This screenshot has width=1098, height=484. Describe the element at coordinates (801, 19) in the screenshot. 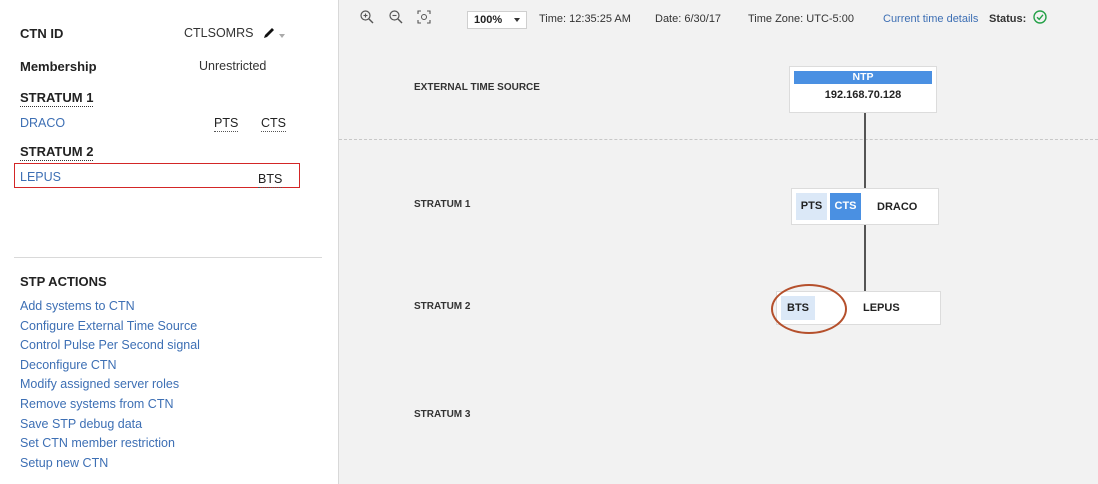

I see `timezone-display: Time Zone: UTC-5:00` at that location.